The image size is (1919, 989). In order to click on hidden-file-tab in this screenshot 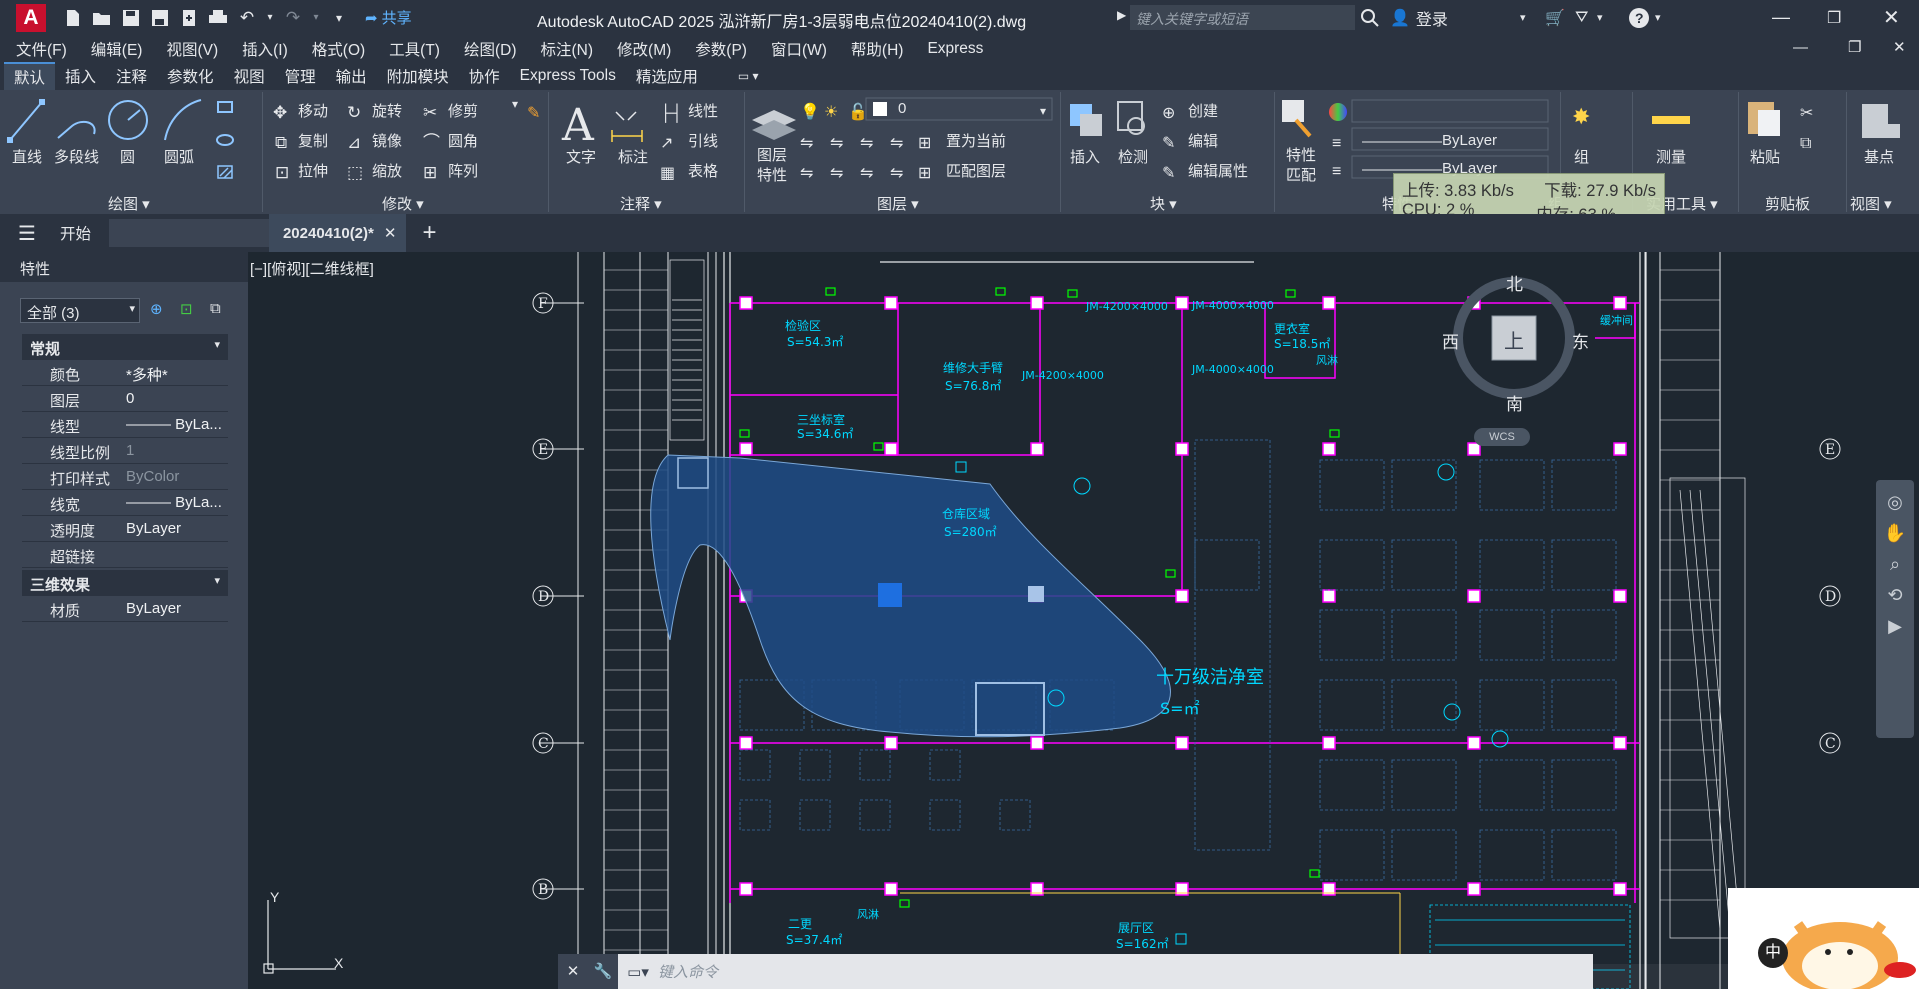, I will do `click(188, 233)`.